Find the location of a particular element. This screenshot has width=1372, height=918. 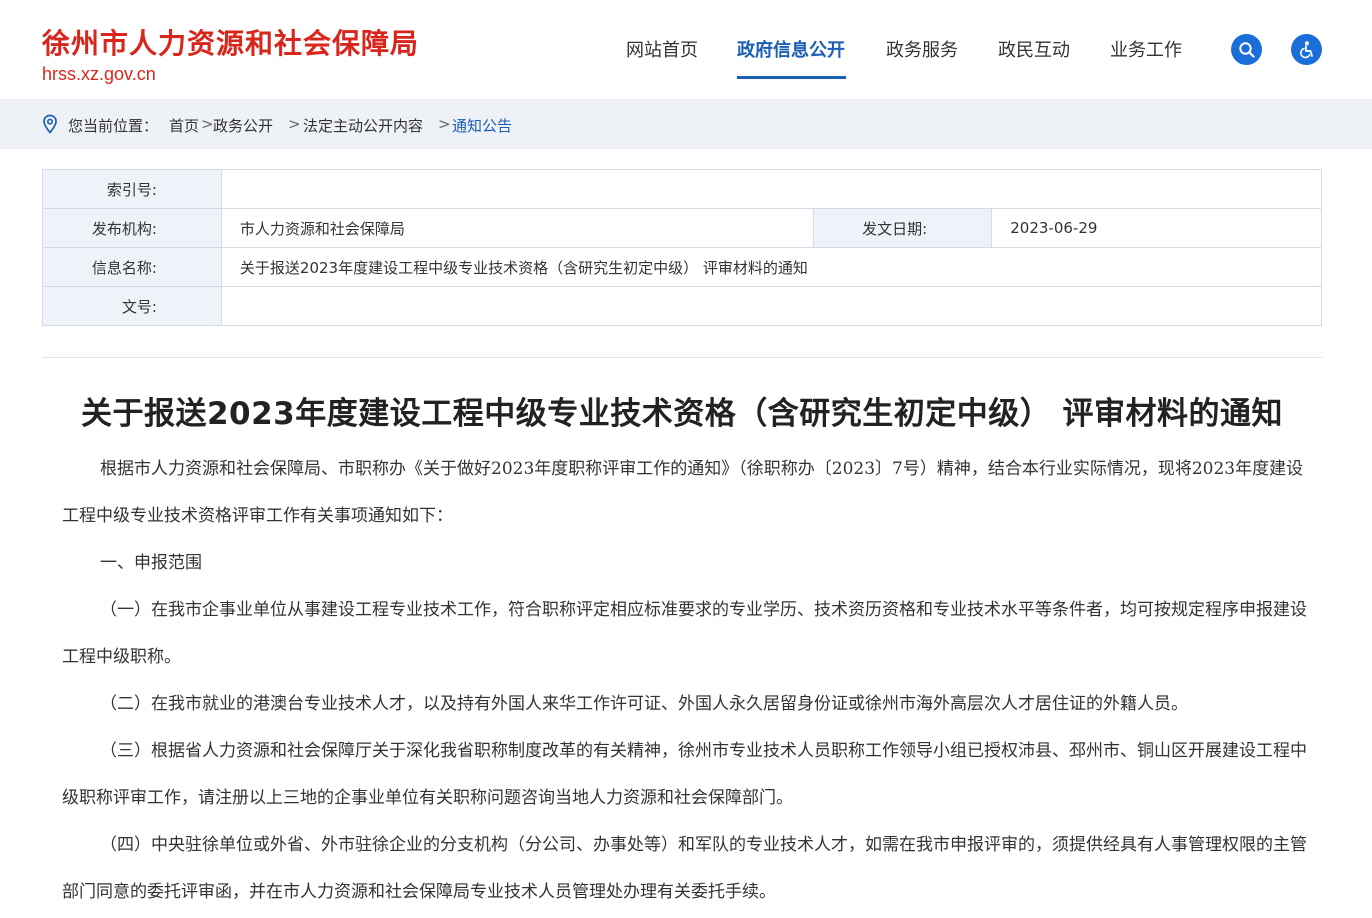

site-title: 徐州市人力资源和社会保障局 is located at coordinates (230, 42).